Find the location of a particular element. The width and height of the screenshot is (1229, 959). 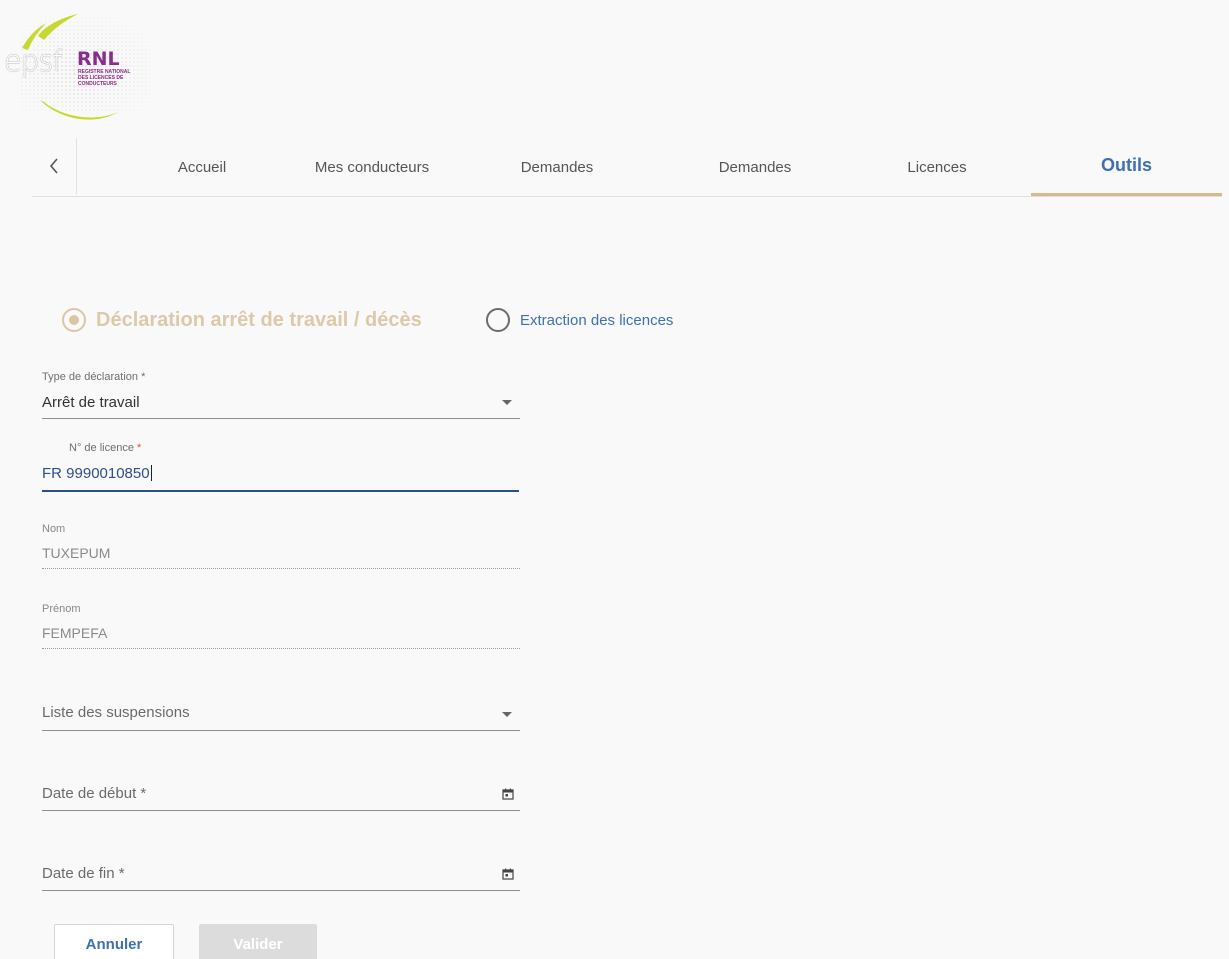

nom-label: Nom is located at coordinates (54, 529).